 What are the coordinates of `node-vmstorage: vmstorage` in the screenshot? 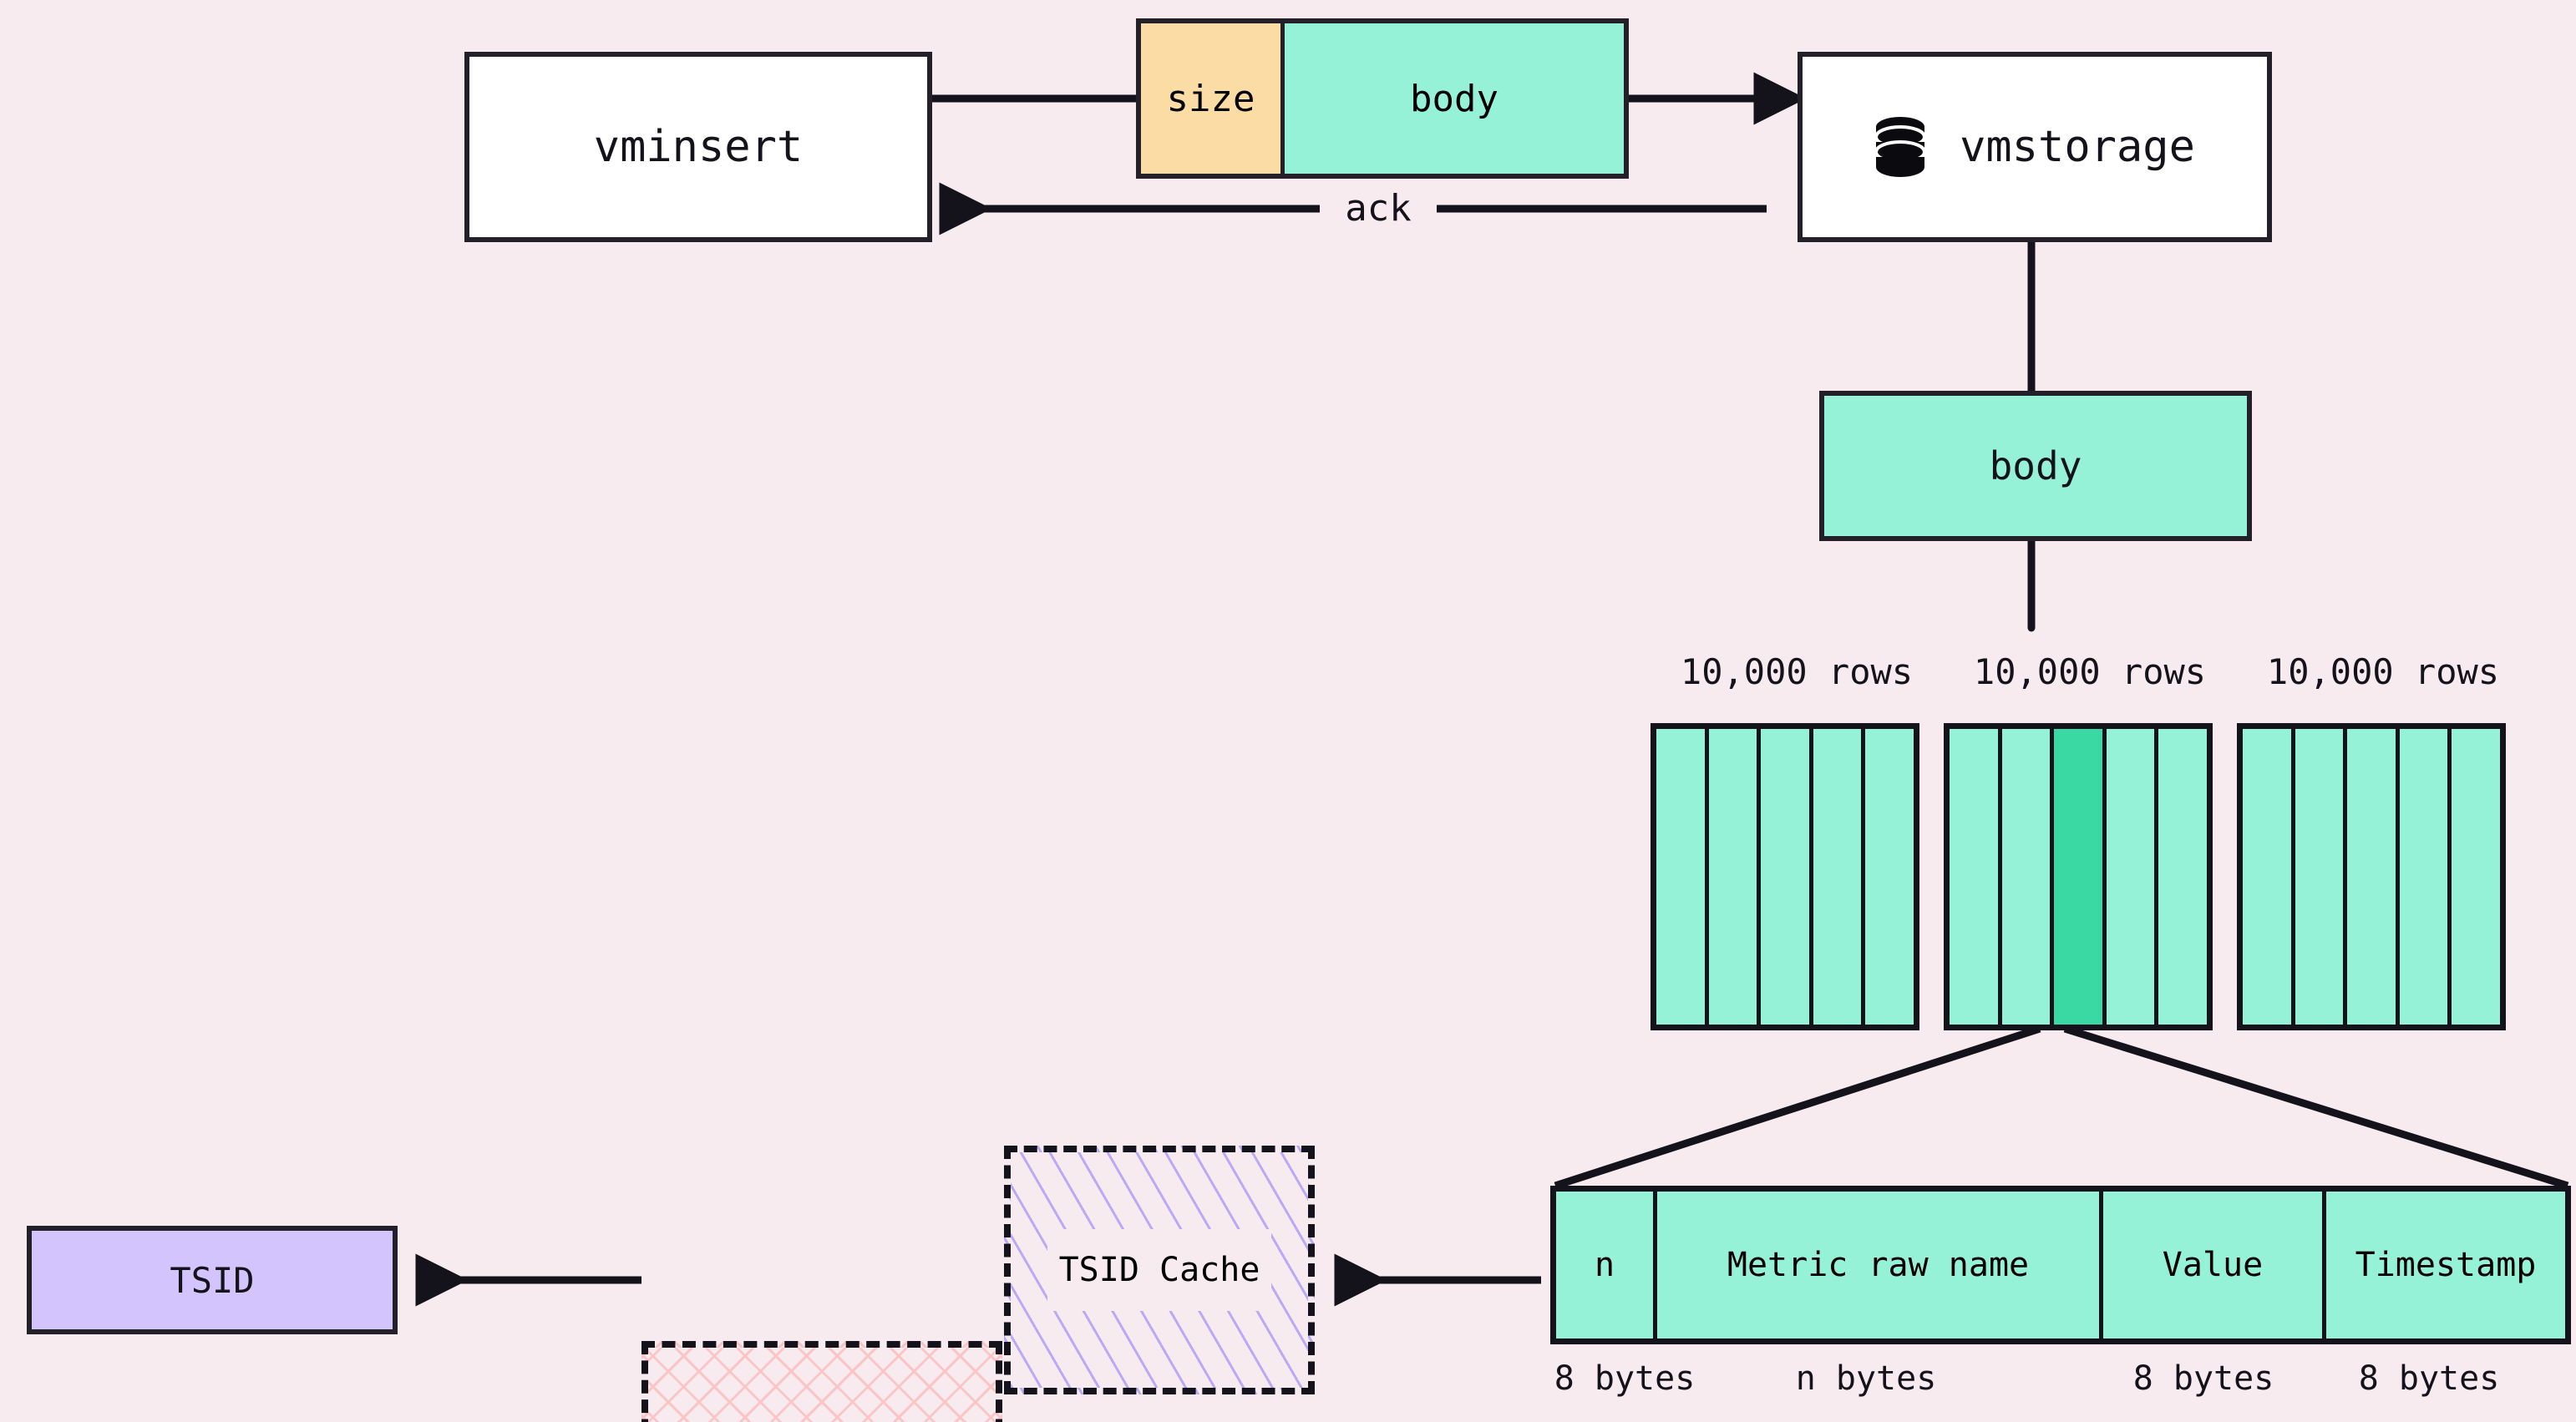 It's located at (2035, 147).